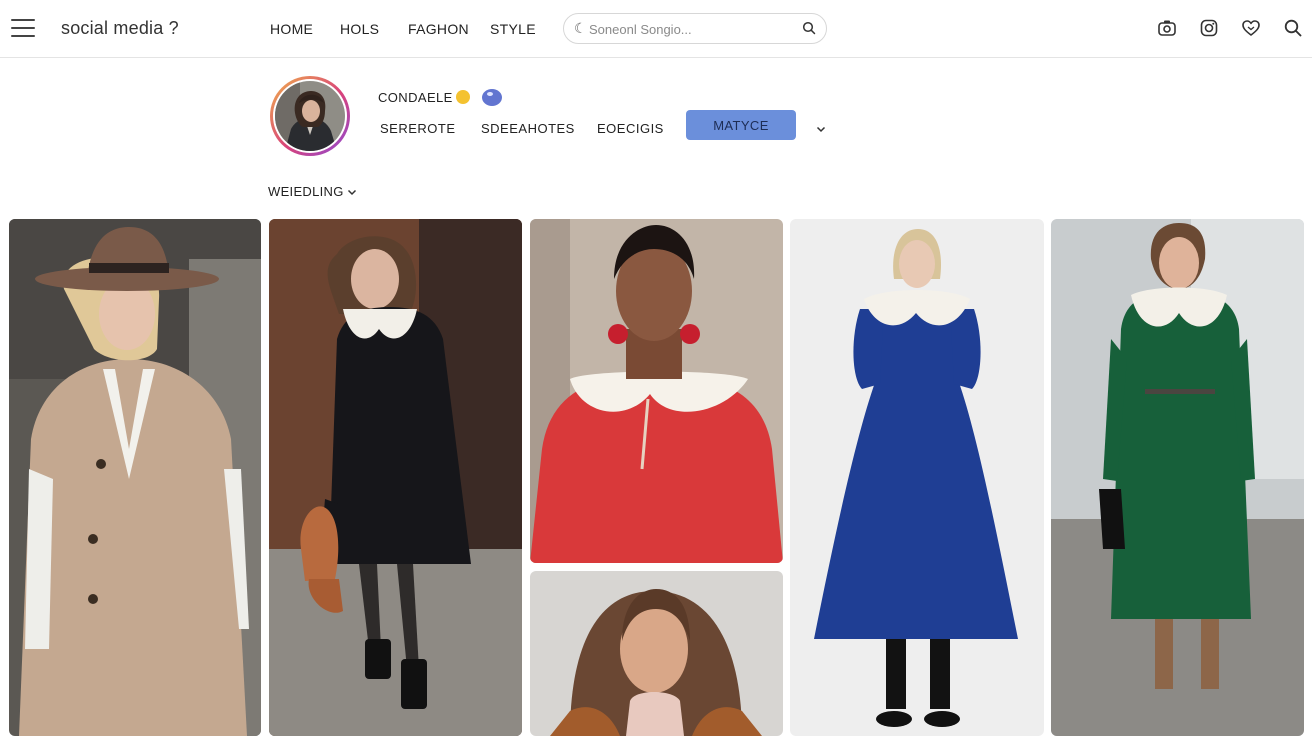 This screenshot has height=736, width=1312. I want to click on instagram-icon, so click(1209, 28).